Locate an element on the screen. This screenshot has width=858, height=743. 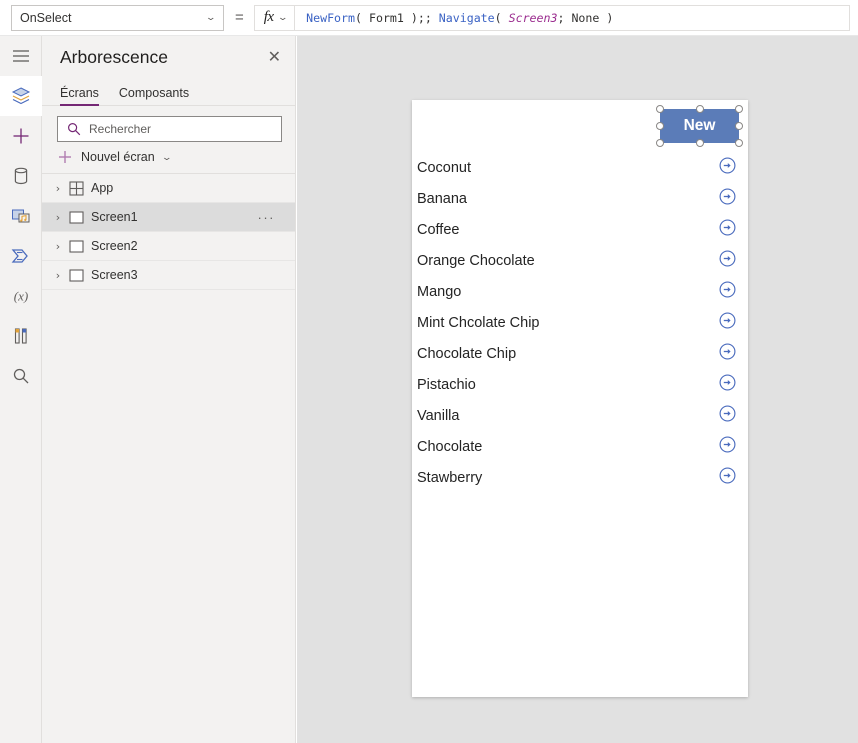
search-placeholder: Rechercher is located at coordinates (120, 129).